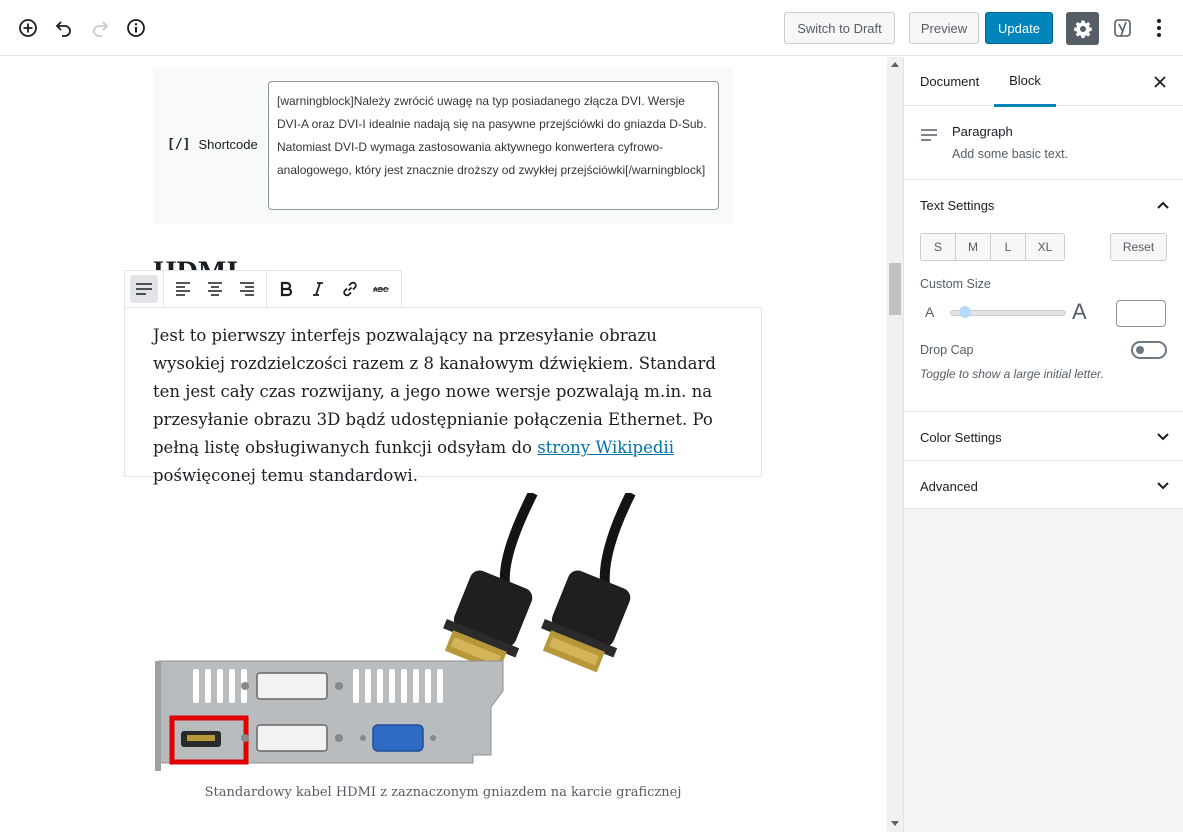 This screenshot has width=1183, height=832. What do you see at coordinates (1163, 205) in the screenshot?
I see `chevron-up-icon` at bounding box center [1163, 205].